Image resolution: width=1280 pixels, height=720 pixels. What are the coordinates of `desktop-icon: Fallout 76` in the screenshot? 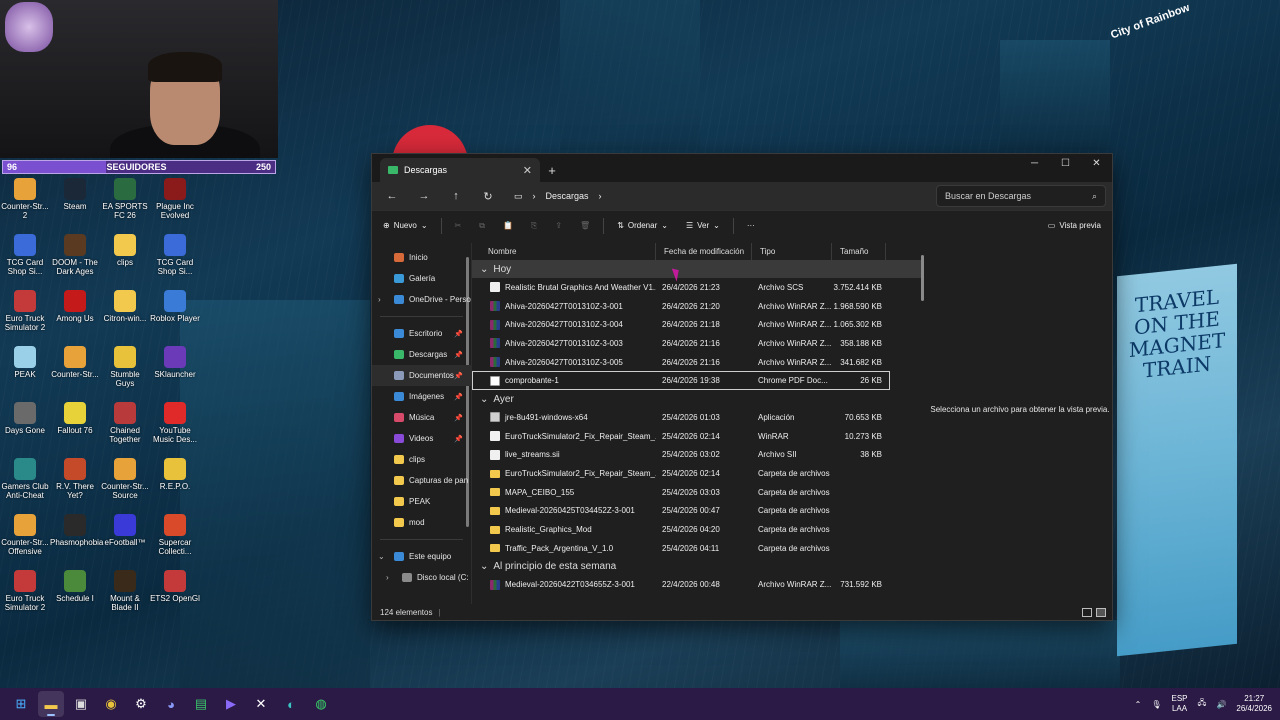 It's located at (75, 427).